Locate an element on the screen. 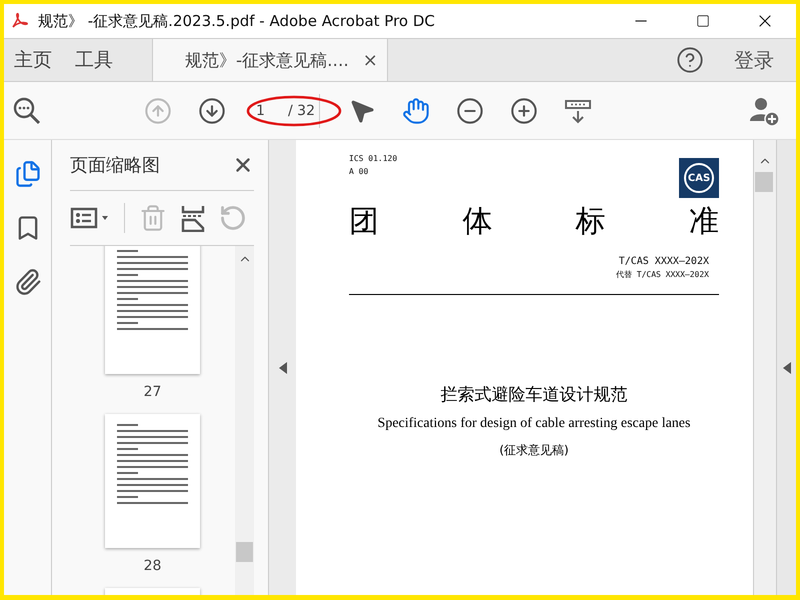 The width and height of the screenshot is (800, 600). classification-code: A 00 is located at coordinates (359, 172).